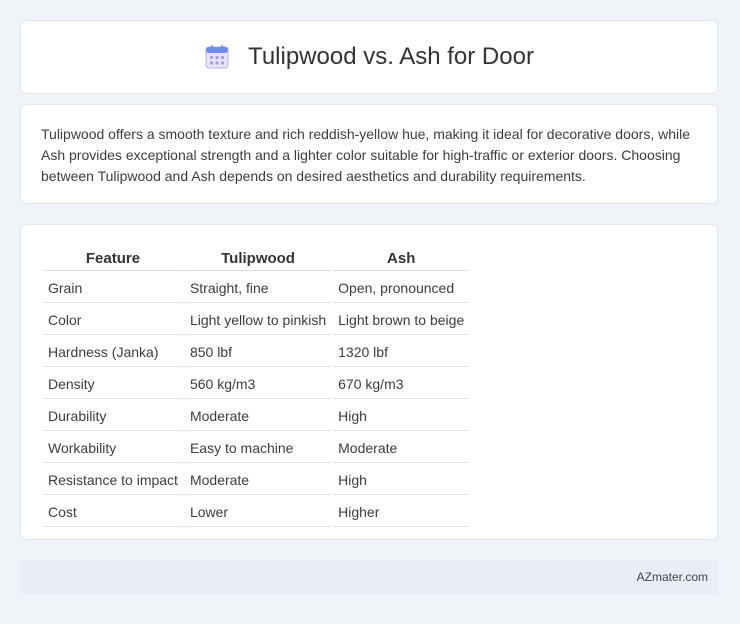  I want to click on table-header-row: Feature Tulipwood Ash, so click(256, 259).